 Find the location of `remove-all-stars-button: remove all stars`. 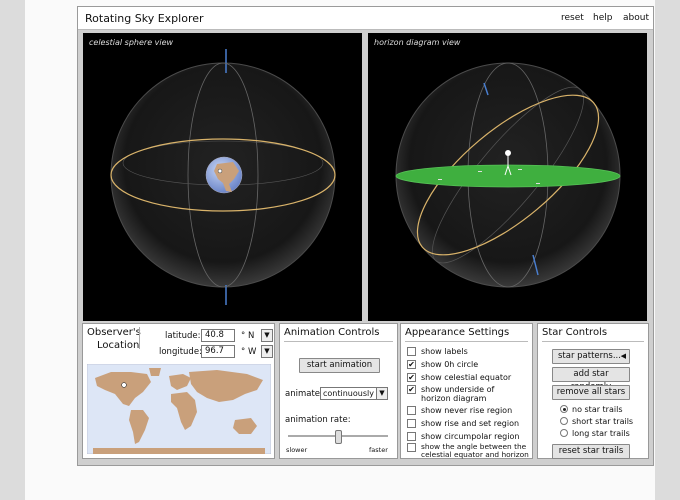

remove-all-stars-button: remove all stars is located at coordinates (591, 392).